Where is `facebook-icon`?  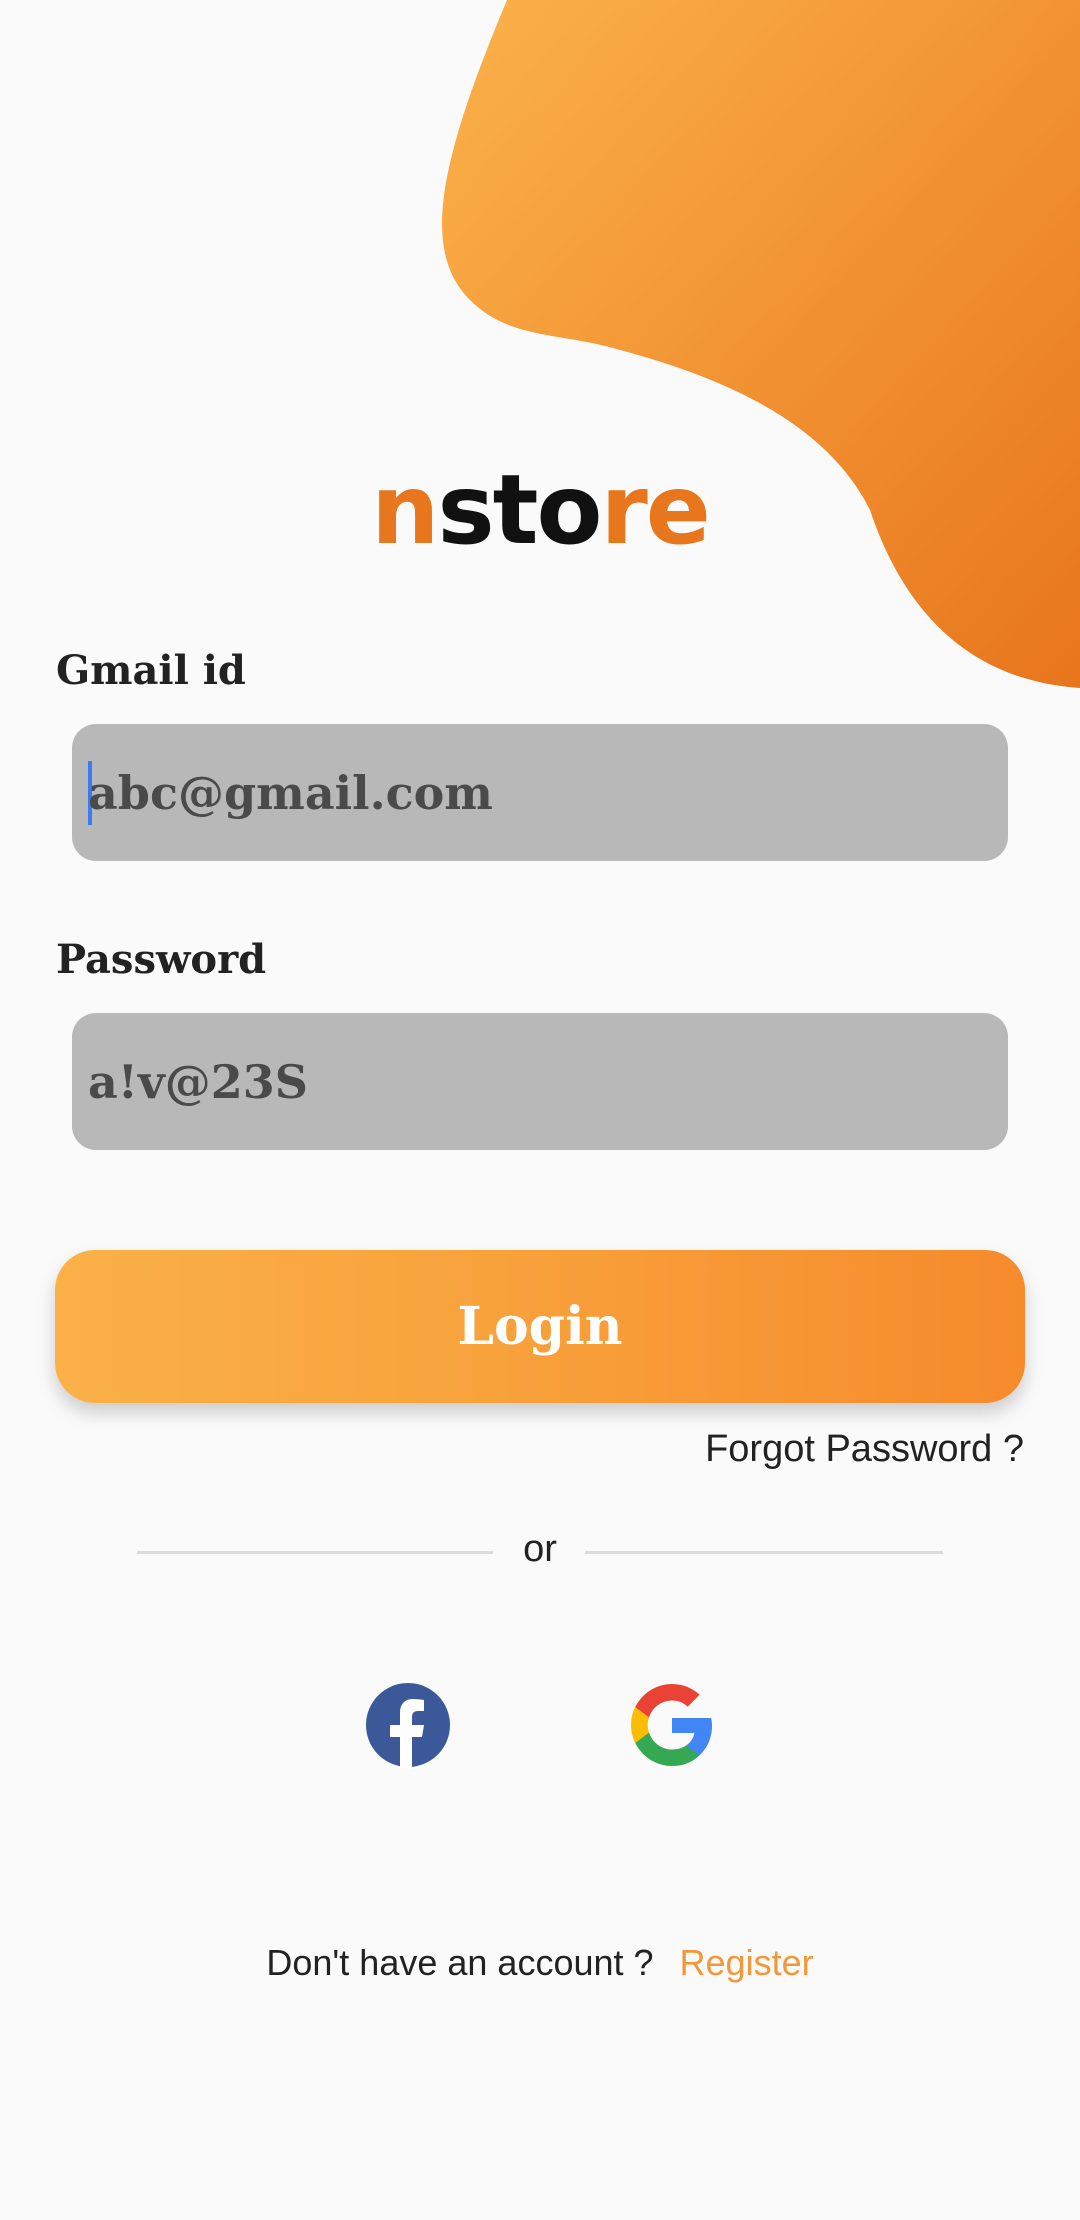 facebook-icon is located at coordinates (408, 1726).